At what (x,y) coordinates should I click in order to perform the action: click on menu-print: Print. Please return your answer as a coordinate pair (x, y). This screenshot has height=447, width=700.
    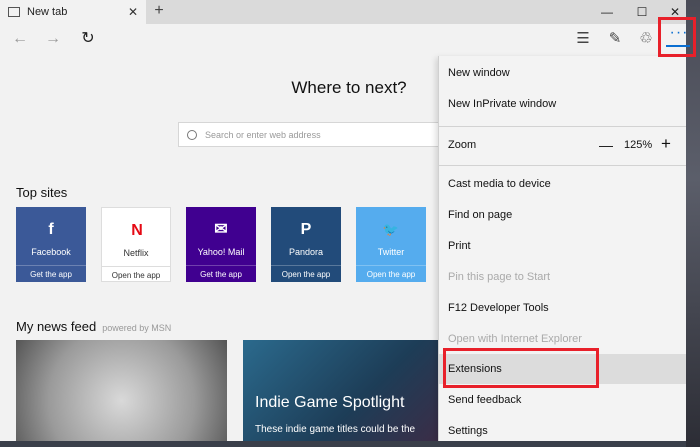
    Looking at the image, I should click on (562, 246).